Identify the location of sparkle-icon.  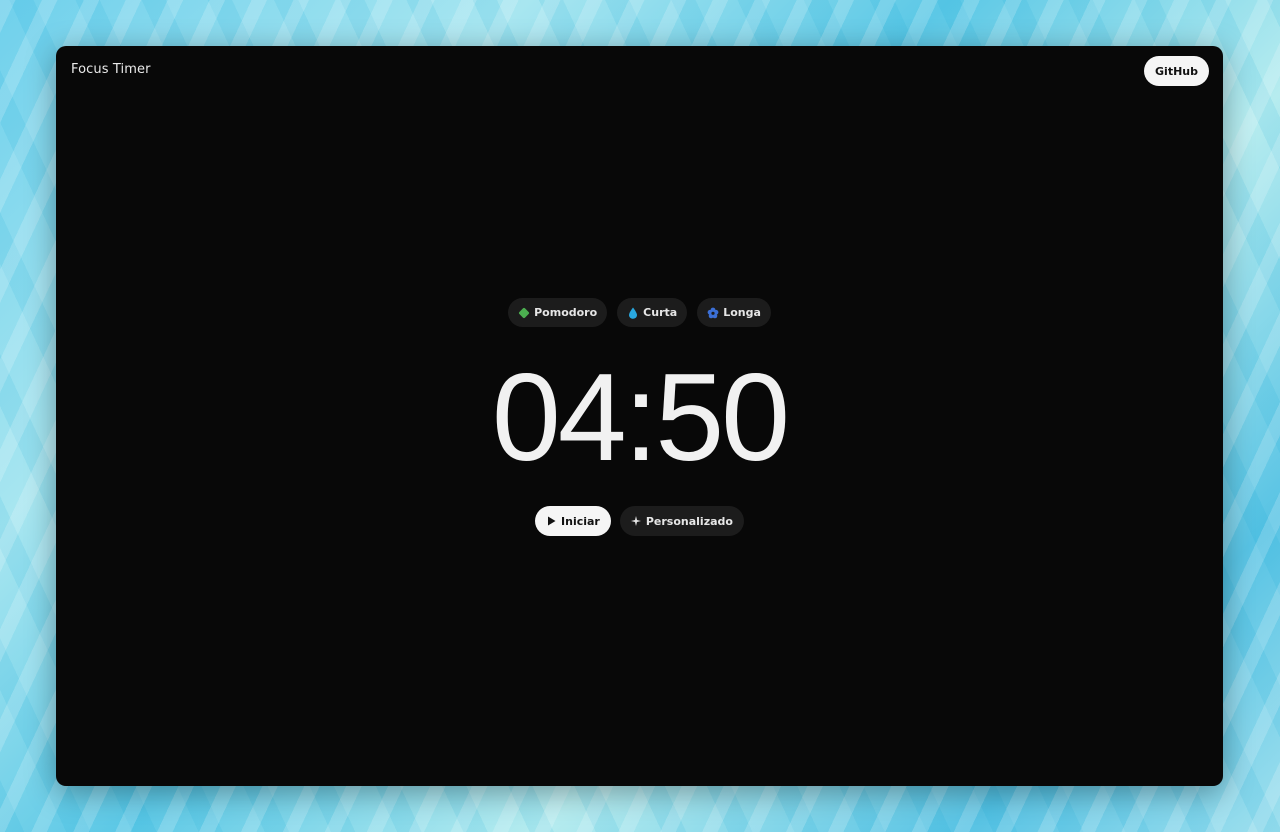
(635, 521).